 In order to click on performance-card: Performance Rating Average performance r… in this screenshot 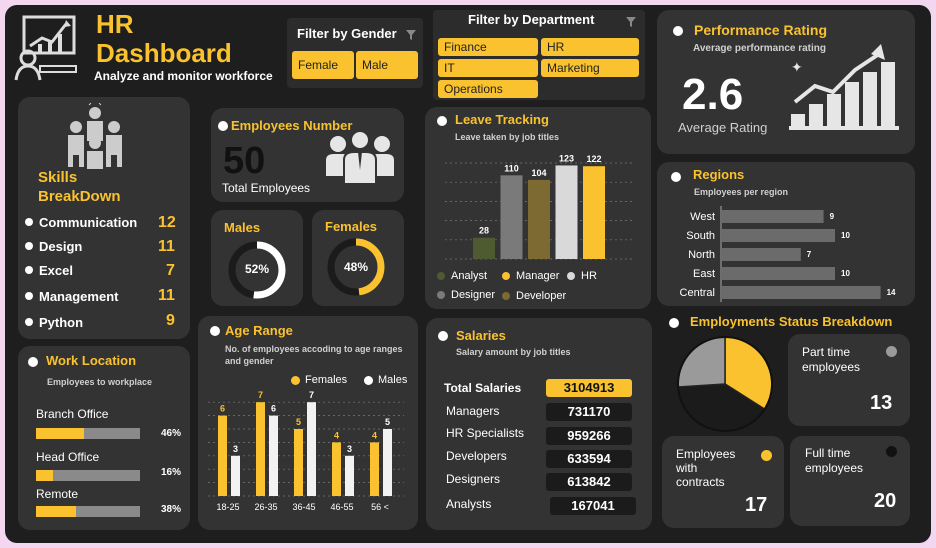, I will do `click(786, 82)`.